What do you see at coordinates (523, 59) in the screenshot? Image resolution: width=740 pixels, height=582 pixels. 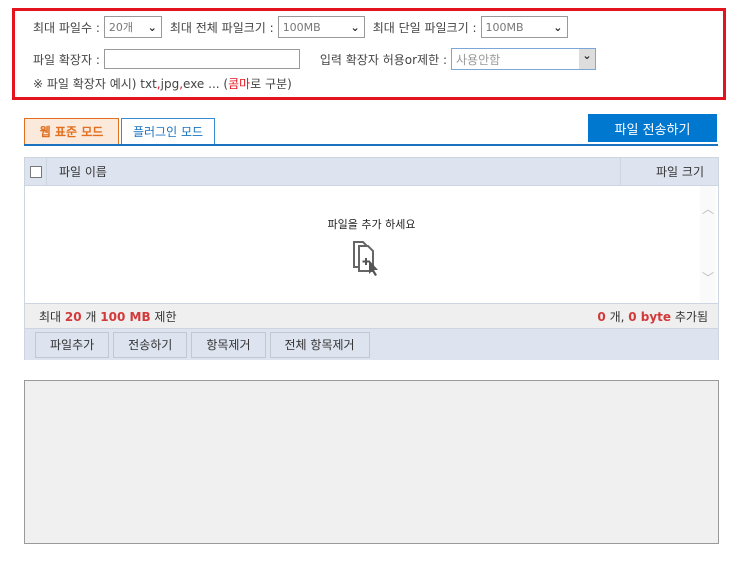 I see `ext-mode-select: 사용안함 ⌄` at bounding box center [523, 59].